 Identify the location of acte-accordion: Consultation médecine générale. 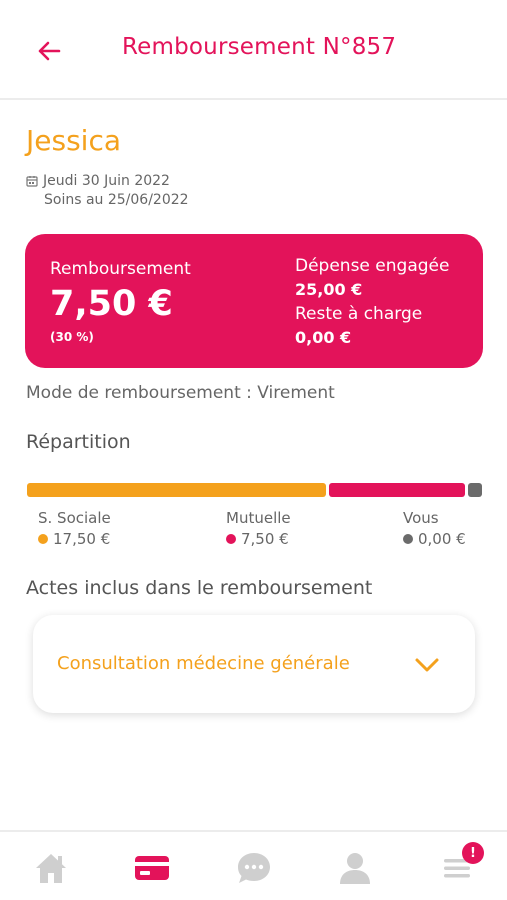
(254, 664).